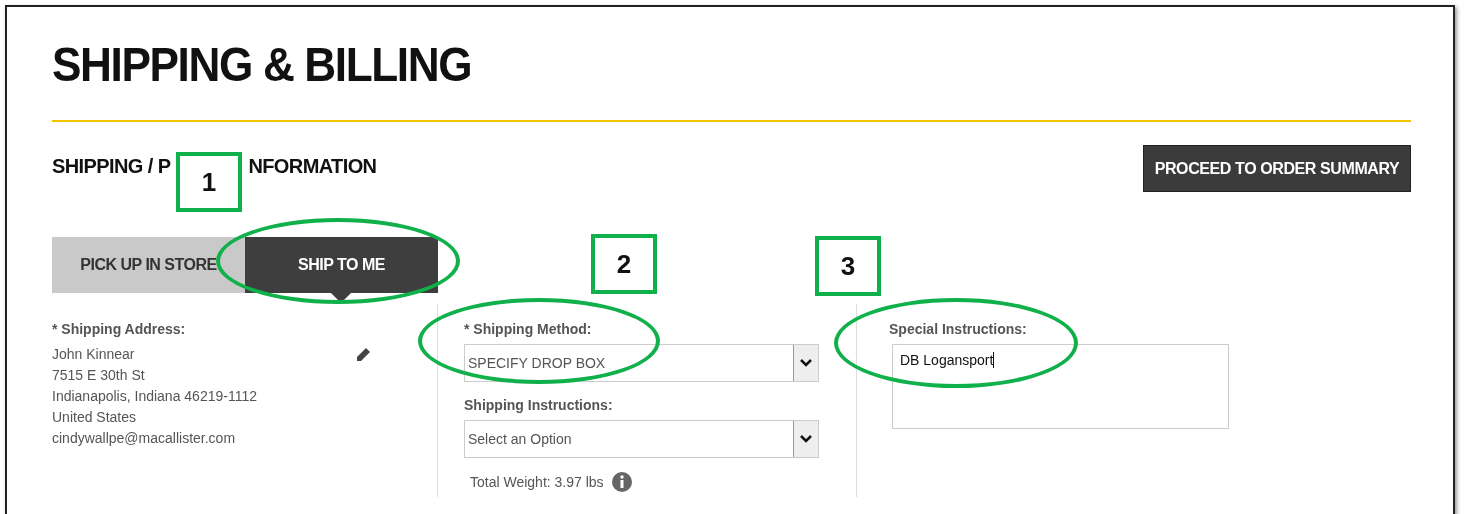 This screenshot has width=1465, height=514. Describe the element at coordinates (209, 182) in the screenshot. I see `callout-number: 1` at that location.